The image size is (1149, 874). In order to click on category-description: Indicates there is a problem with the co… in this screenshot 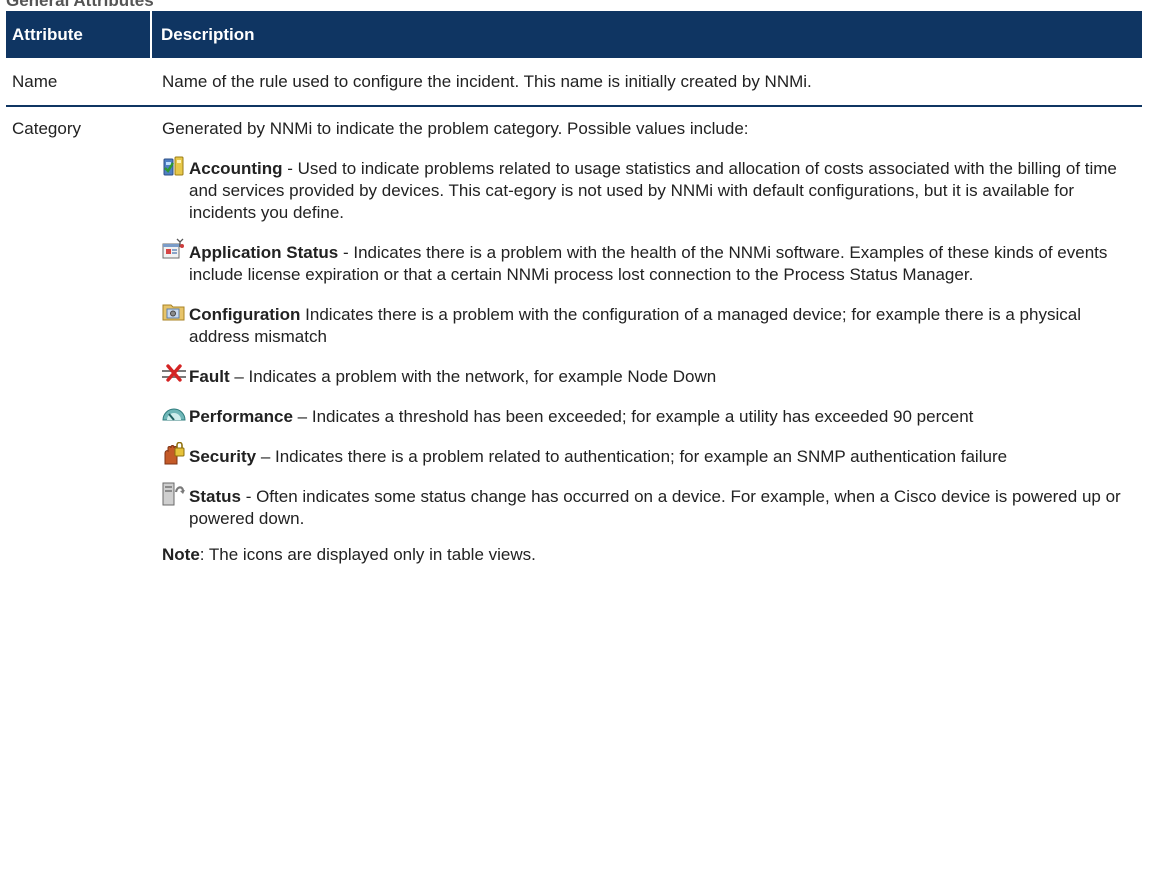, I will do `click(635, 325)`.